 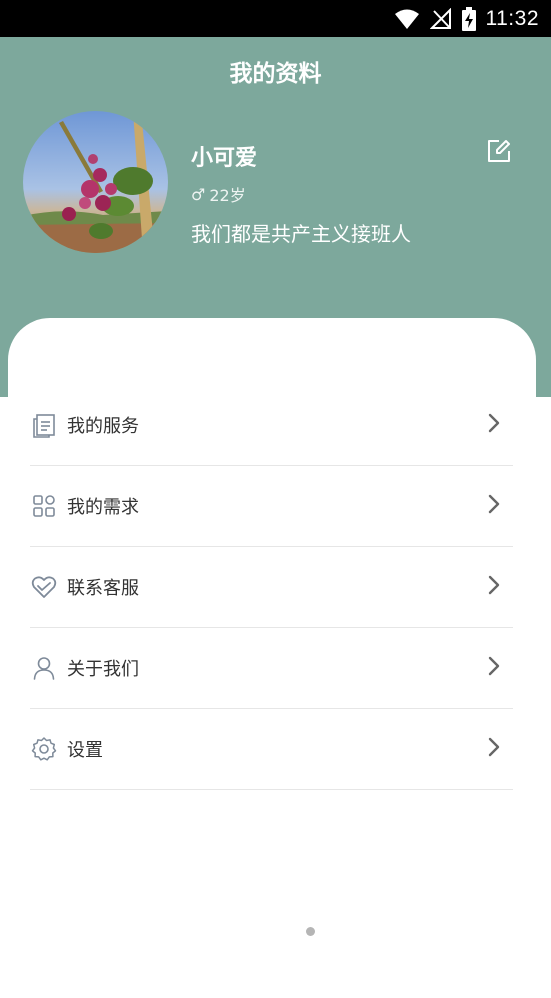 What do you see at coordinates (310, 931) in the screenshot?
I see `page-indicator-dot` at bounding box center [310, 931].